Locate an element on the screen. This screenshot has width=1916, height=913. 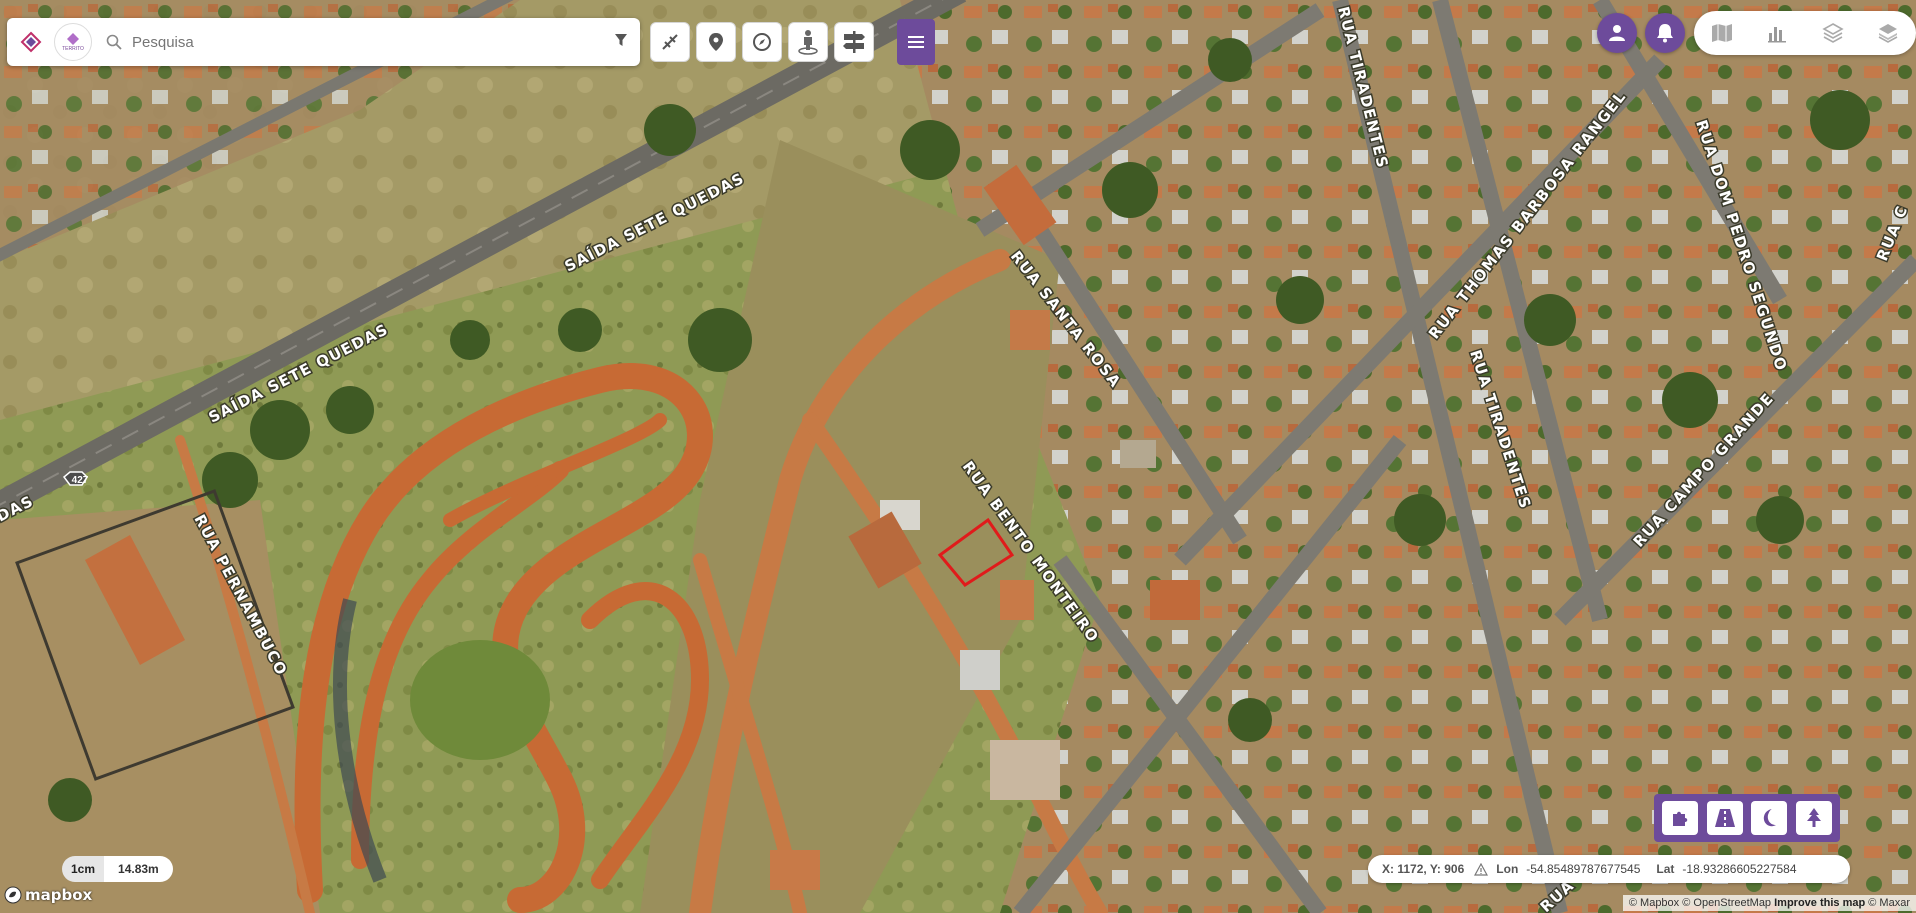
scale-bar: 1cm 14.83m is located at coordinates (117, 869).